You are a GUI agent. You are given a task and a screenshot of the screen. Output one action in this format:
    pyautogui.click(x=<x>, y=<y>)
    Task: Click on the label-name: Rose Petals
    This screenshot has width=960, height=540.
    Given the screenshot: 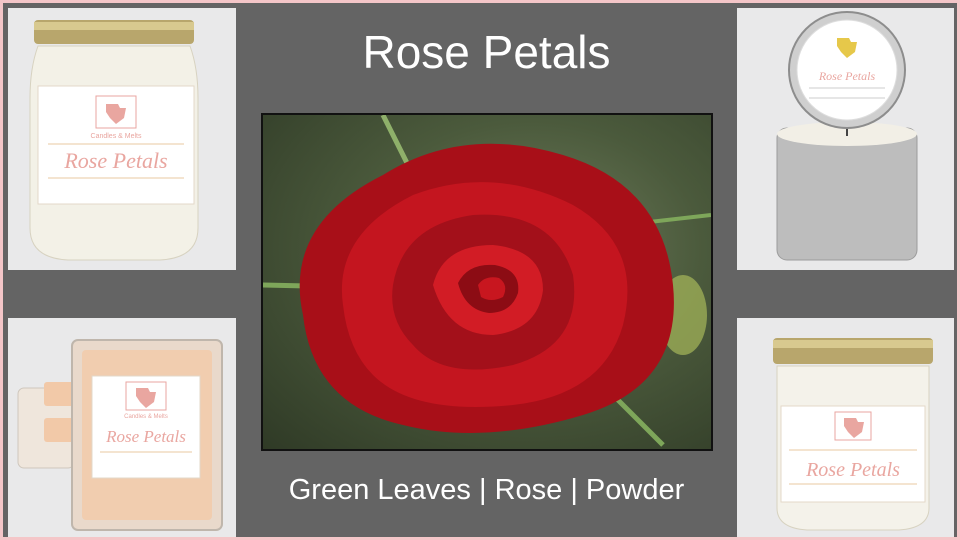 What is the action you would take?
    pyautogui.click(x=115, y=160)
    